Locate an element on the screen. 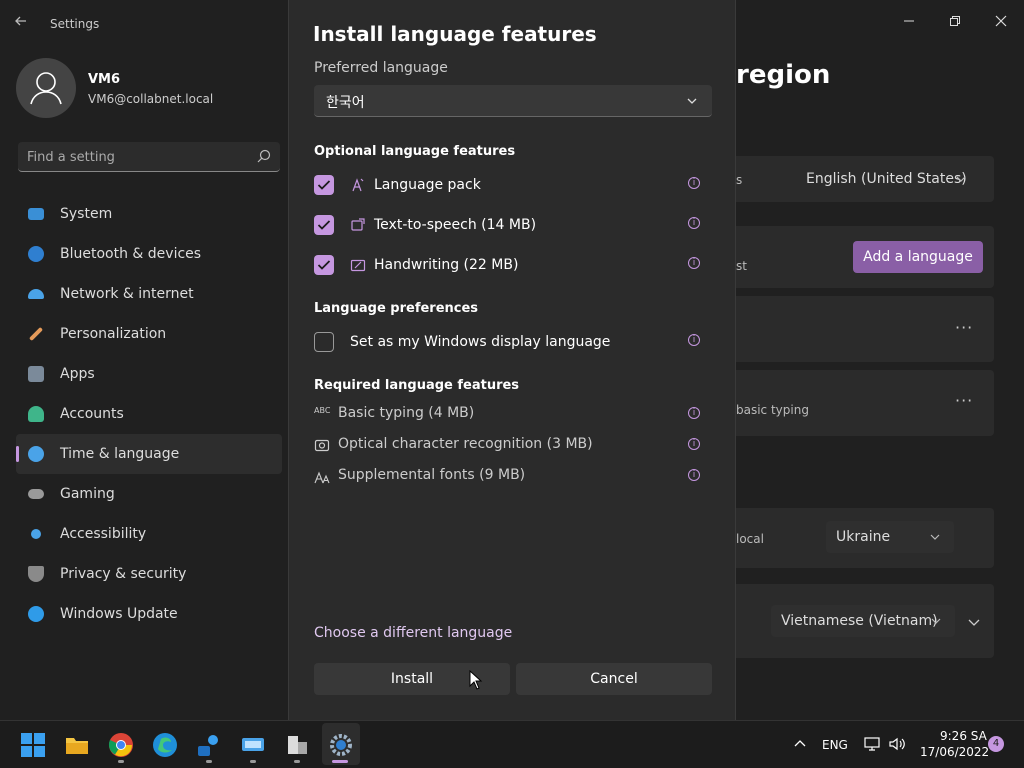 Image resolution: width=1024 pixels, height=768 pixels. person-icon is located at coordinates (46, 88).